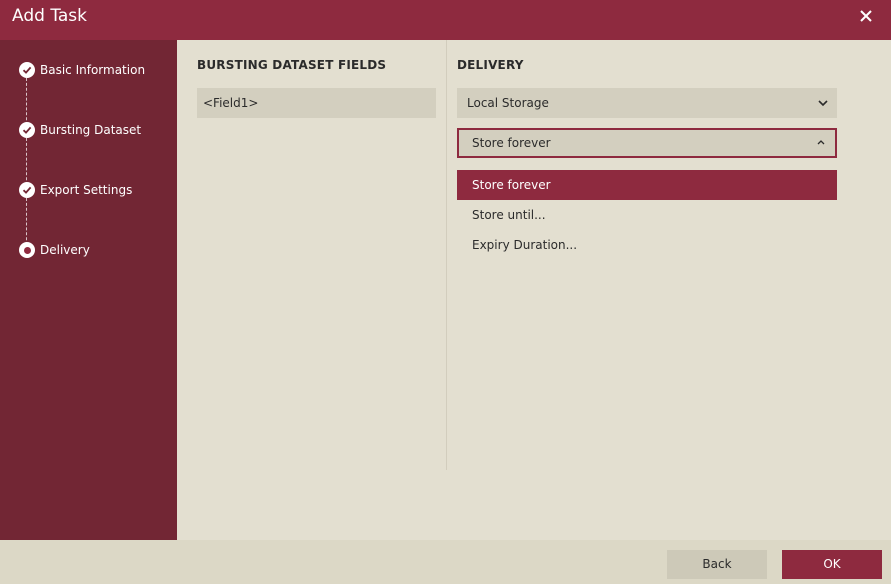 The height and width of the screenshot is (584, 891). I want to click on close-icon, so click(866, 16).